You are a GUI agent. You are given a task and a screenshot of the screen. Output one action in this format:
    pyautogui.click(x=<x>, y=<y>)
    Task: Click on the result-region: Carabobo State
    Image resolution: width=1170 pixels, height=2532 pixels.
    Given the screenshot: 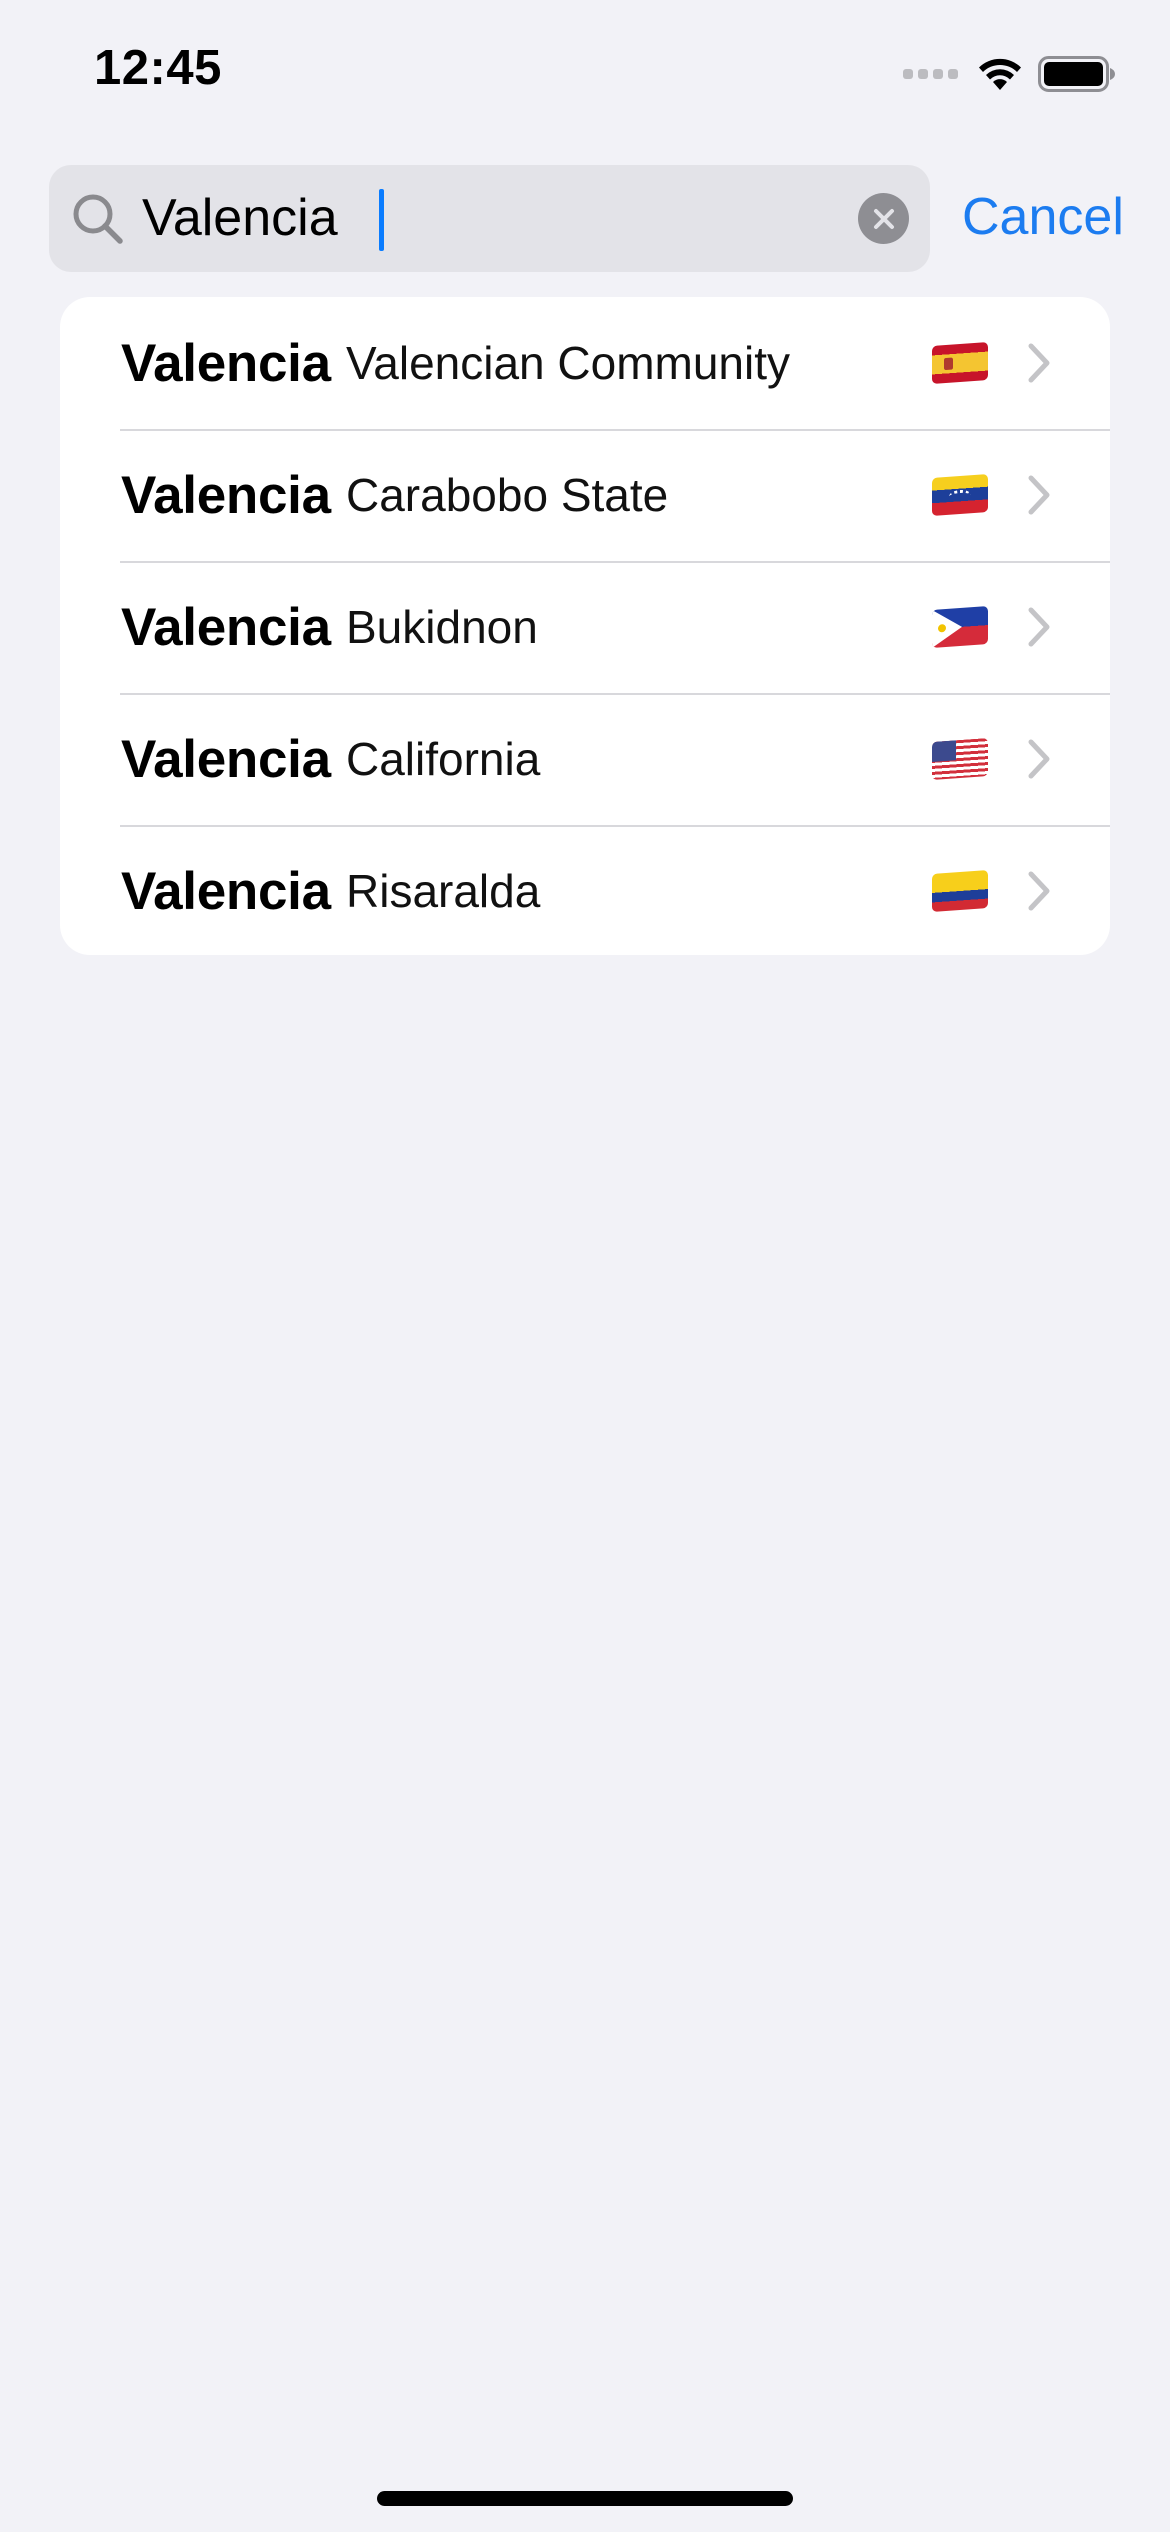 What is the action you would take?
    pyautogui.click(x=507, y=495)
    